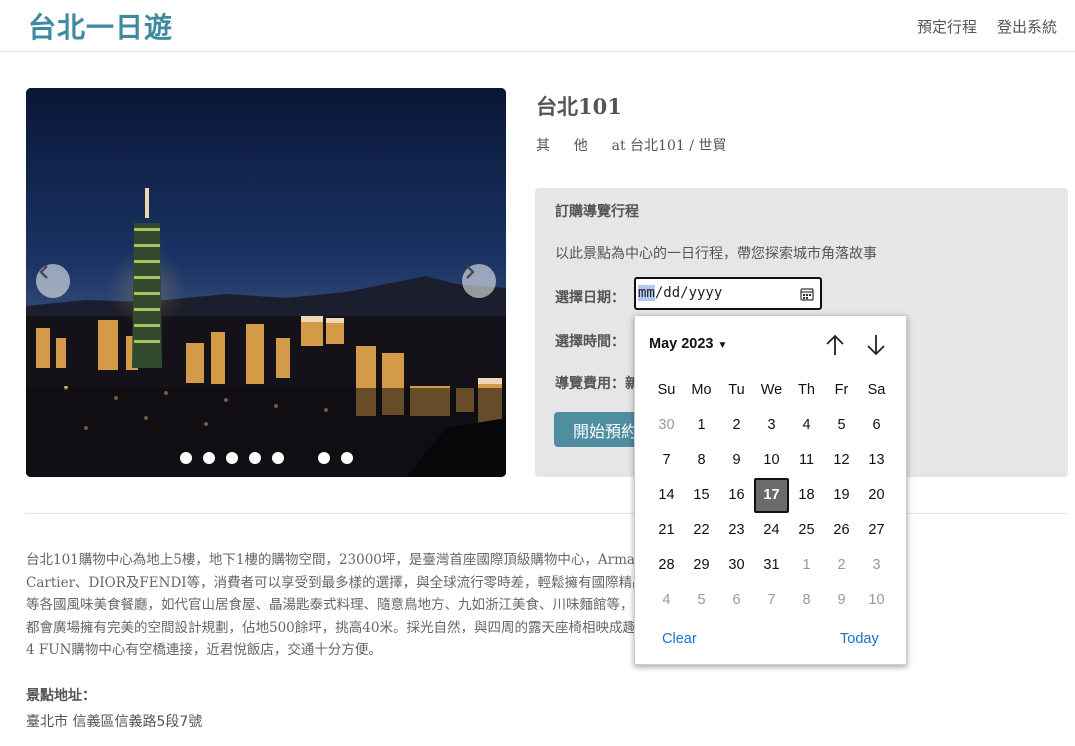 Image resolution: width=1075 pixels, height=746 pixels. I want to click on attraction-location: at 台北101 / 世貿, so click(669, 146).